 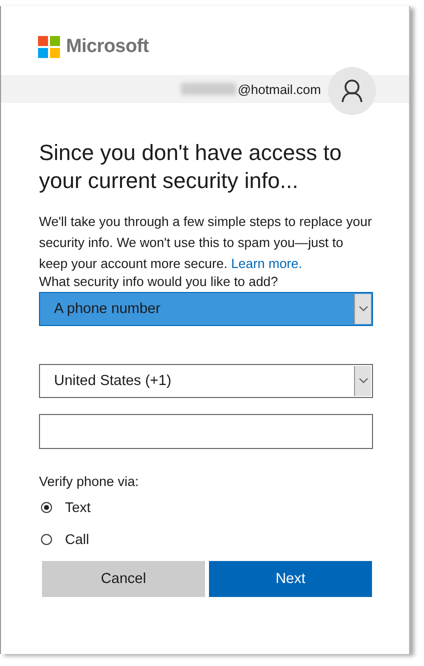 What do you see at coordinates (206, 381) in the screenshot?
I see `country-dropdown: United States (+1)` at bounding box center [206, 381].